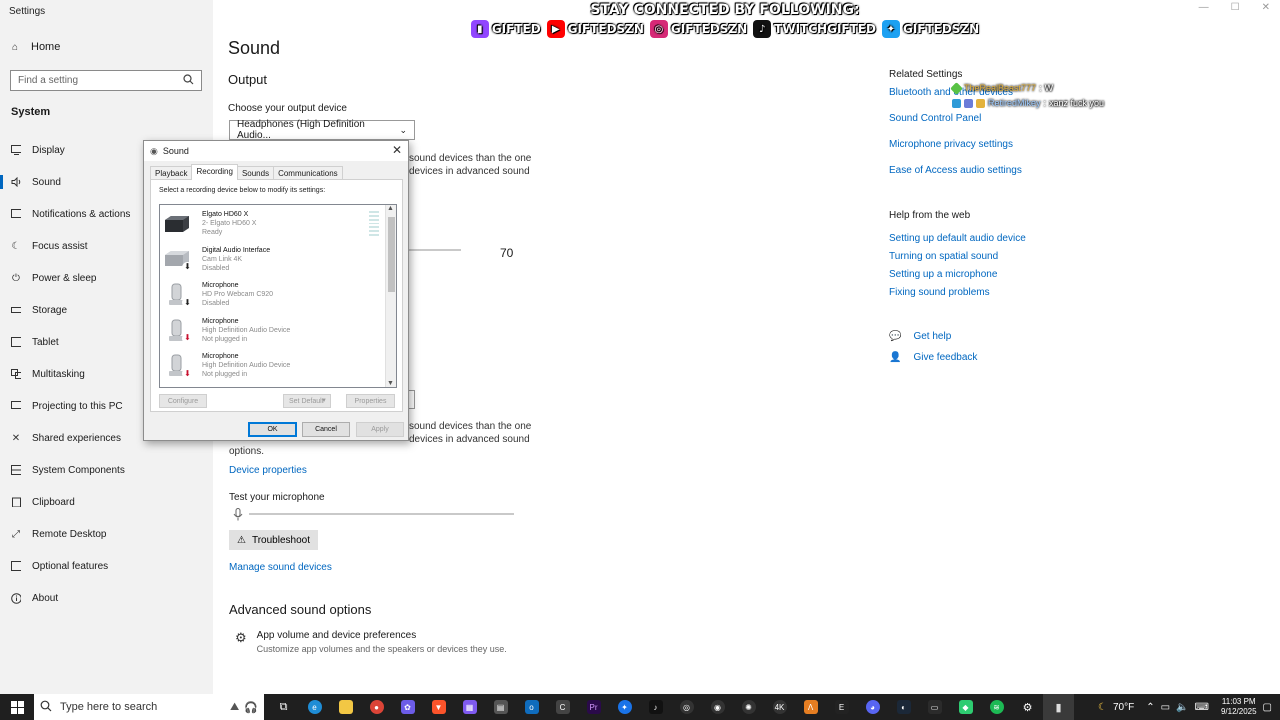 The image size is (1280, 720). Describe the element at coordinates (314, 707) in the screenshot. I see `edge-icon: e` at that location.